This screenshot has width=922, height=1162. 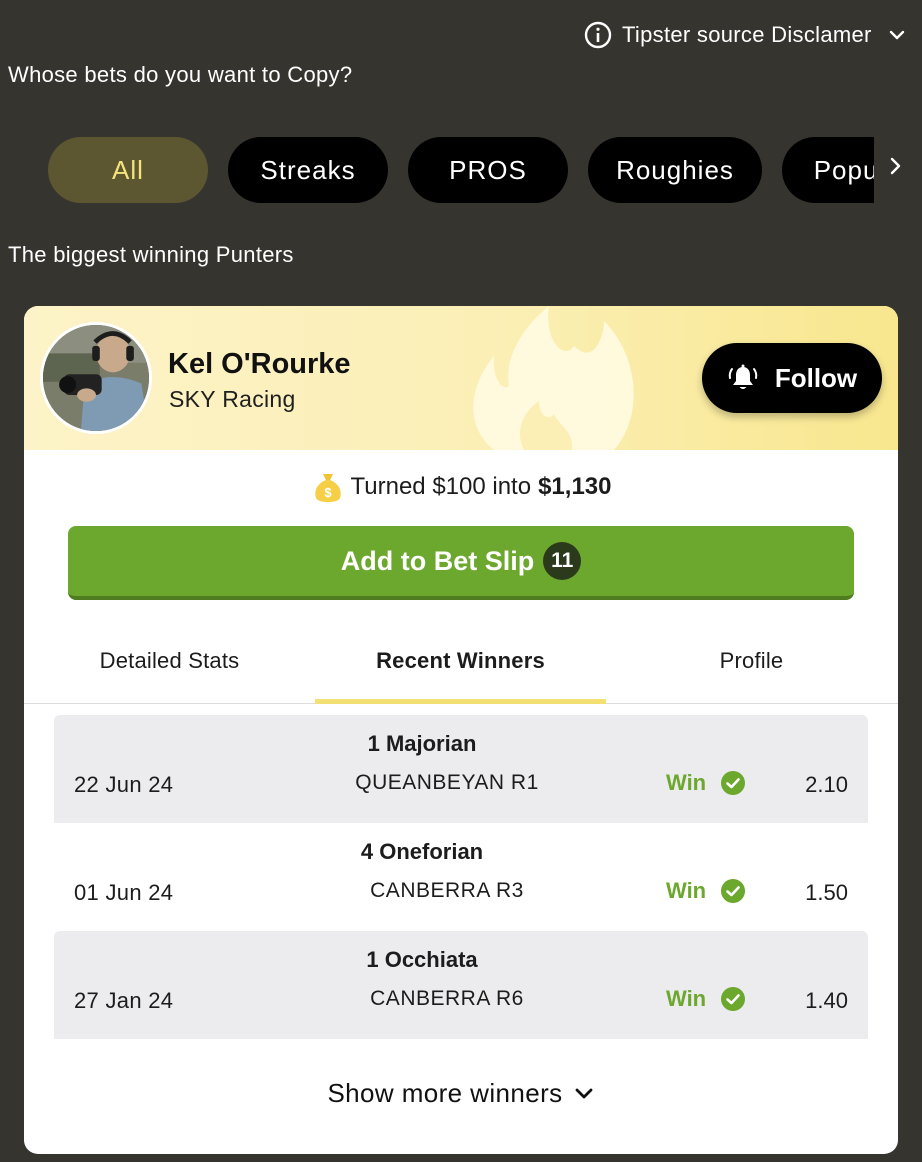 I want to click on horse-name: 1 Majorian, so click(x=422, y=743).